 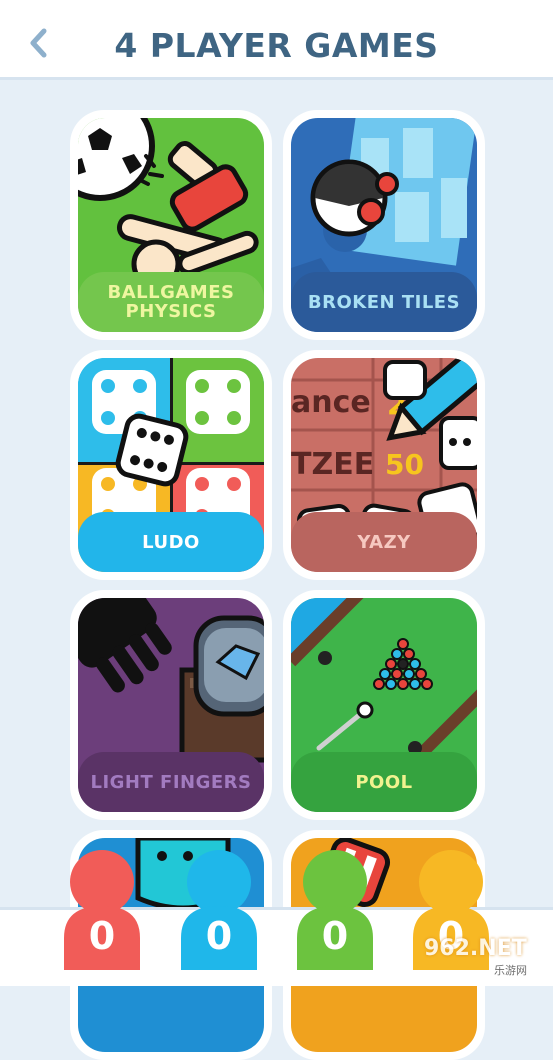 I want to click on hand-icon, so click(x=125, y=645).